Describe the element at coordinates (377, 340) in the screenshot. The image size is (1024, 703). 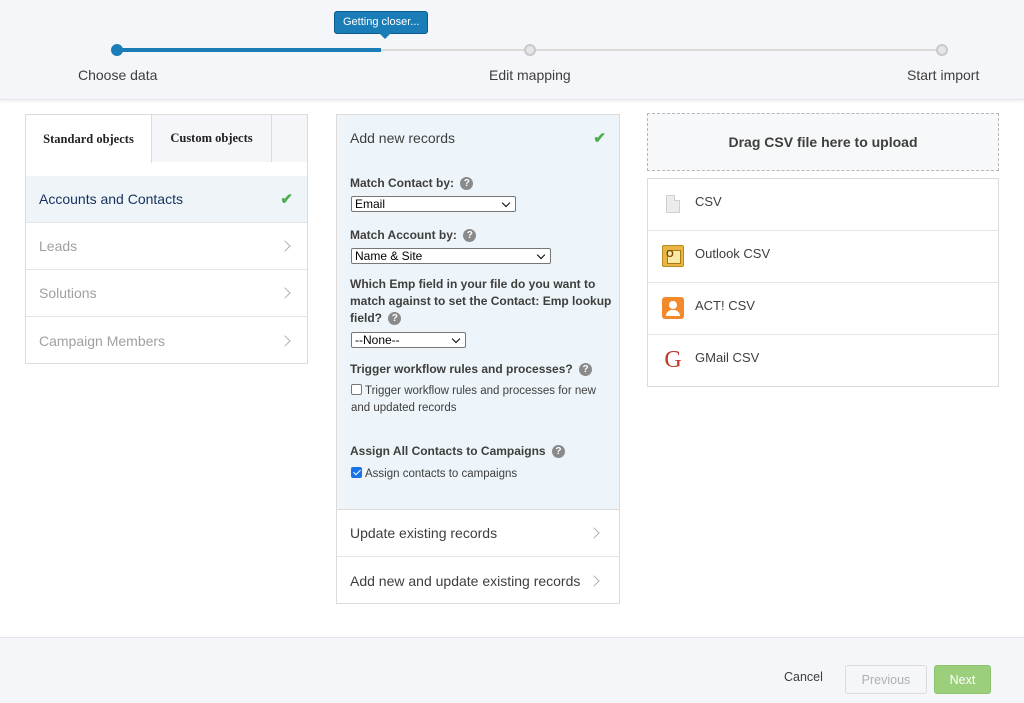
I see `emp-field-value: --None--` at that location.